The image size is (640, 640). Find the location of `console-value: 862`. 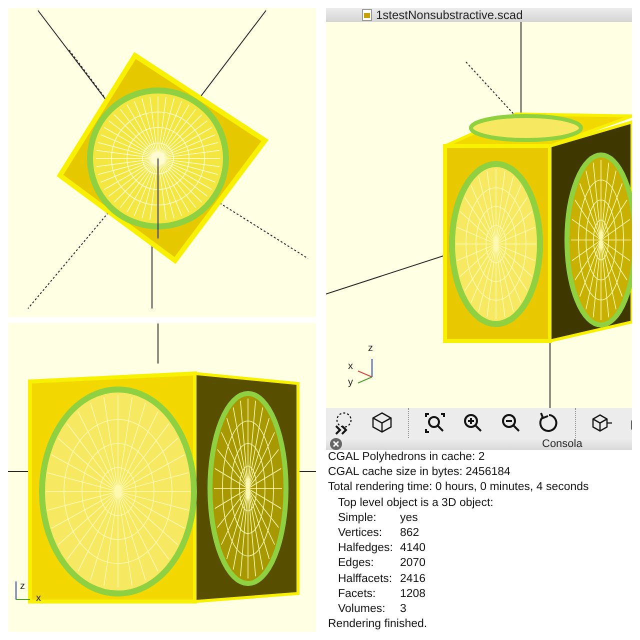

console-value: 862 is located at coordinates (410, 534).